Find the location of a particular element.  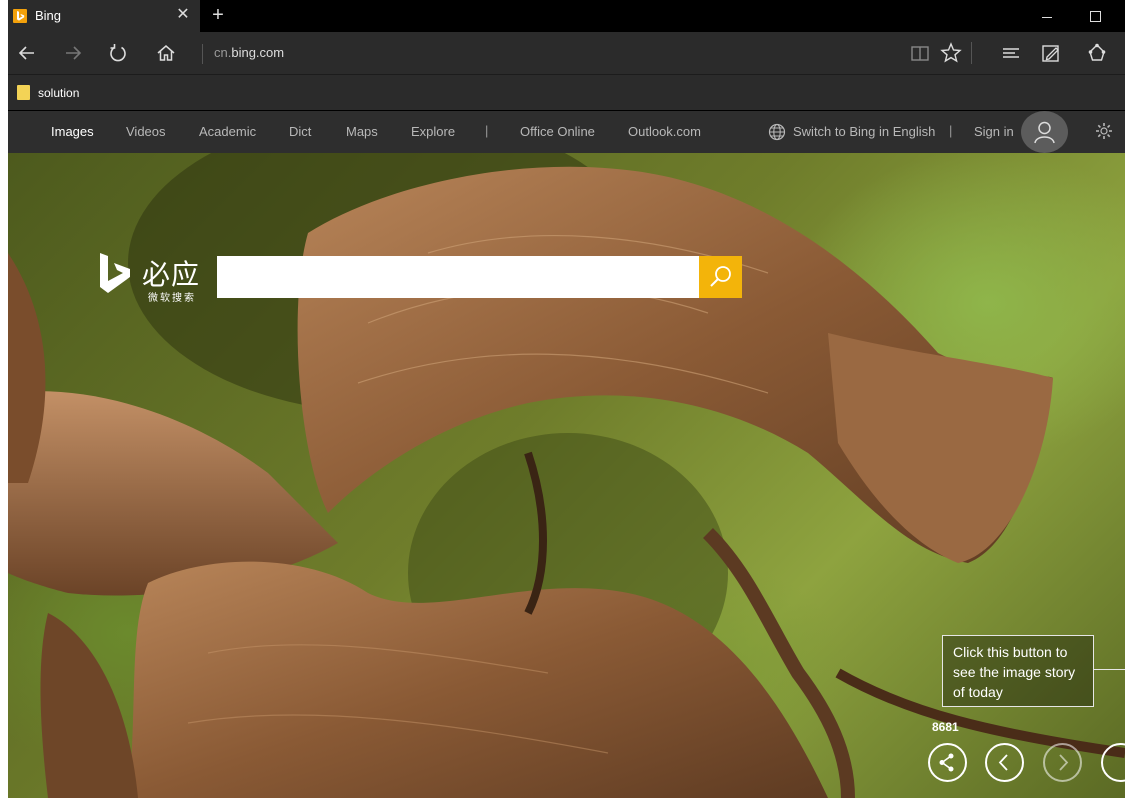

back-icon is located at coordinates (26, 53).